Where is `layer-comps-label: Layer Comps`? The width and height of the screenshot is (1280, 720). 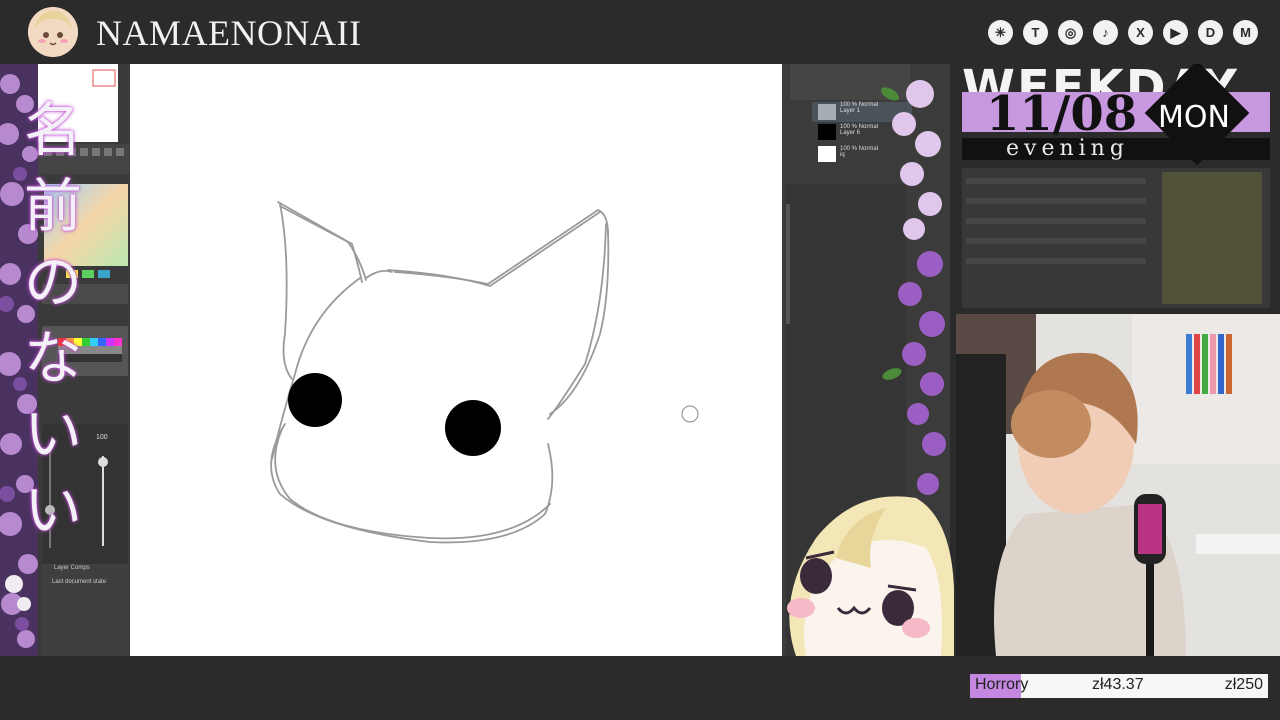 layer-comps-label: Layer Comps is located at coordinates (72, 568).